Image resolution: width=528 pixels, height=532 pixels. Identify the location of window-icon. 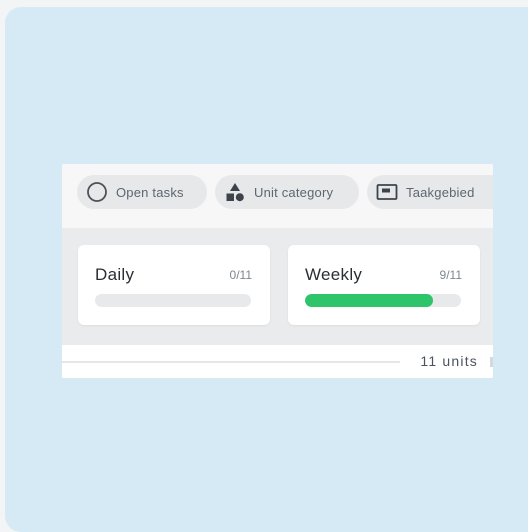
(387, 192).